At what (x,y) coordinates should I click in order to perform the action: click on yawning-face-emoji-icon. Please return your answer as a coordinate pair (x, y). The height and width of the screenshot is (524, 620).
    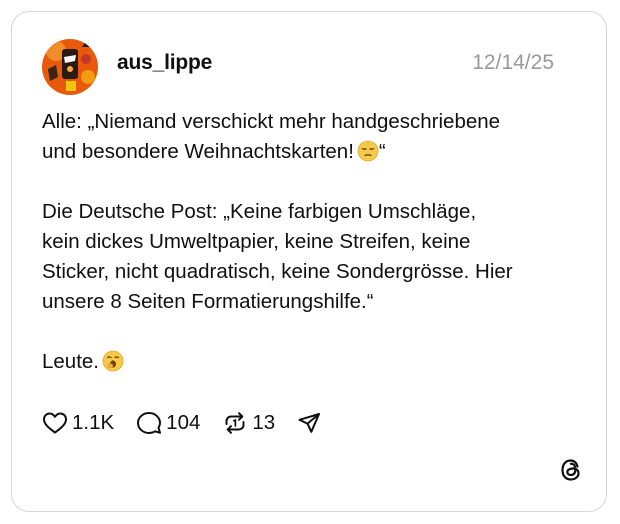
    Looking at the image, I should click on (113, 361).